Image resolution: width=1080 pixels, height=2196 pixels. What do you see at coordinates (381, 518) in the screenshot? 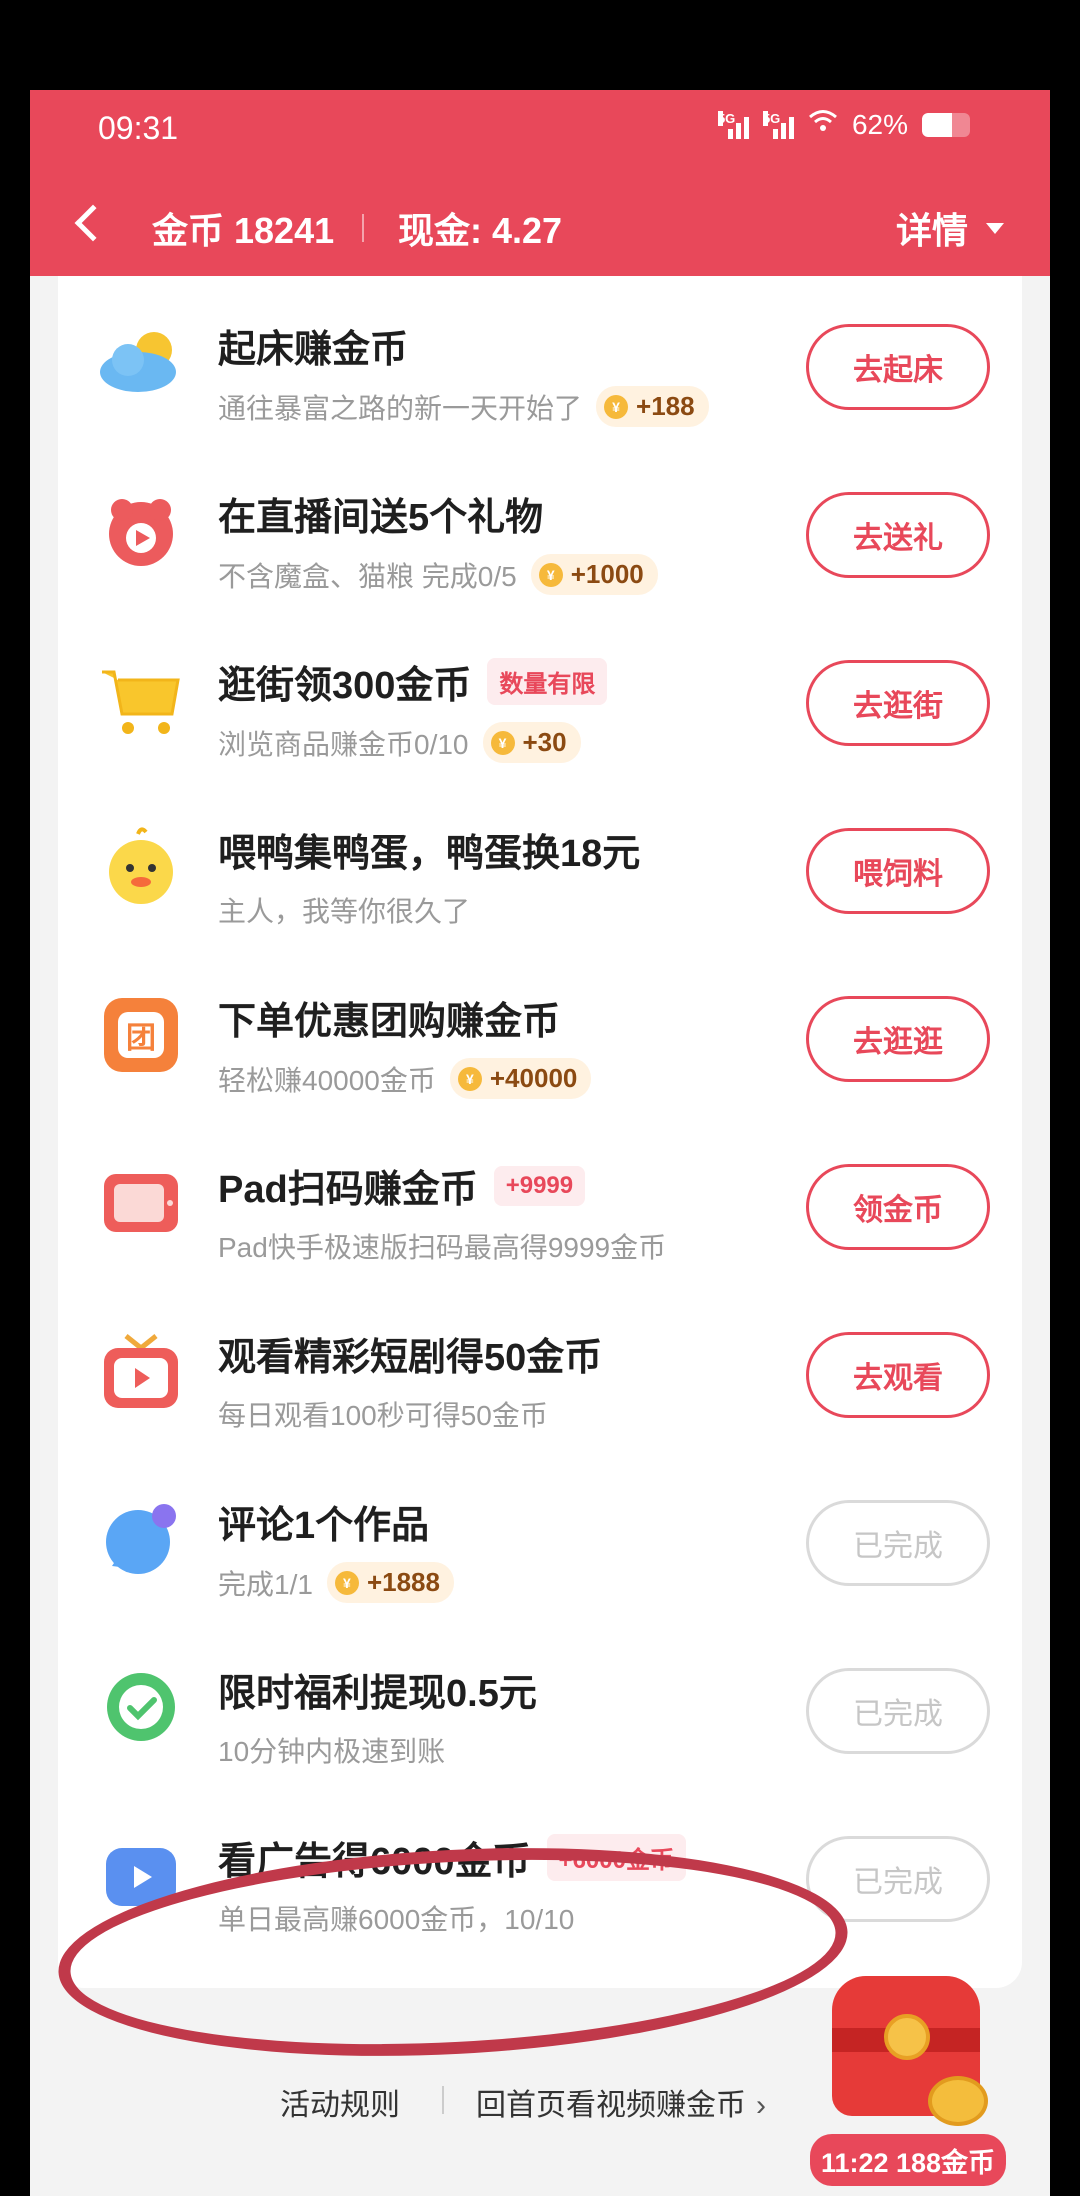
I see `task-title: 在直播间送5个礼物` at bounding box center [381, 518].